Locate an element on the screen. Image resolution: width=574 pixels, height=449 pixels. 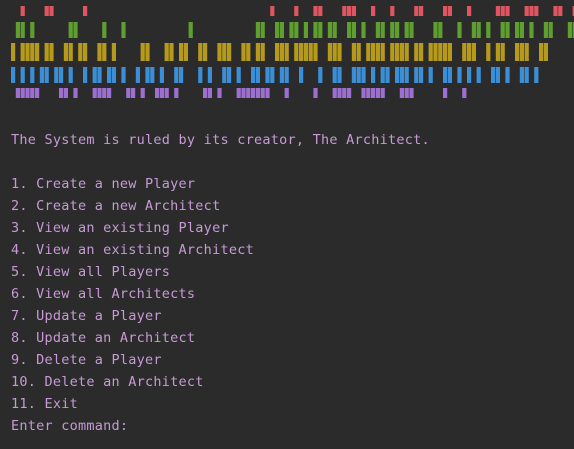
command-input is located at coordinates (276, 427).